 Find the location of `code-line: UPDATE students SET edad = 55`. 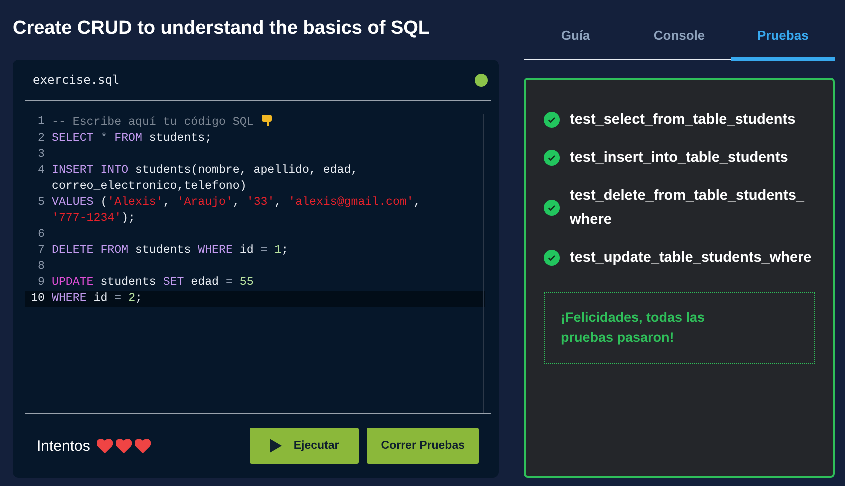

code-line: UPDATE students SET edad = 55 is located at coordinates (268, 283).